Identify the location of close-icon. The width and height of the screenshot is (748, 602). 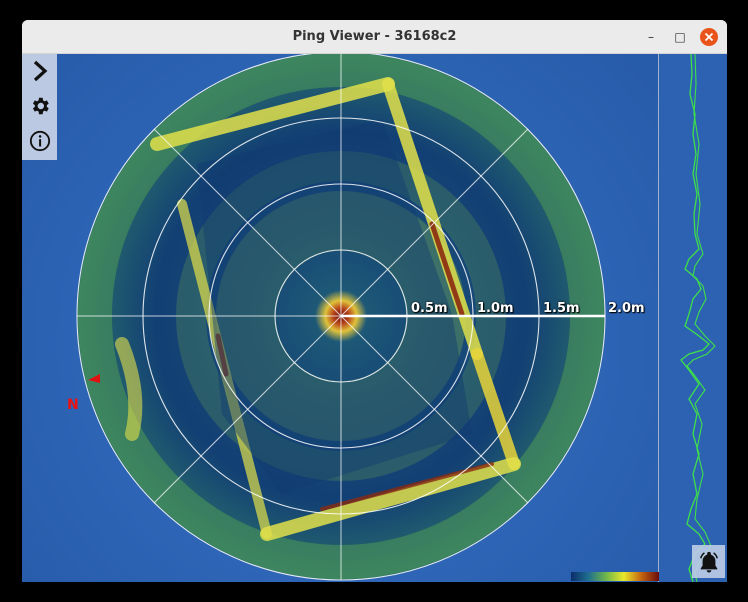
(709, 37).